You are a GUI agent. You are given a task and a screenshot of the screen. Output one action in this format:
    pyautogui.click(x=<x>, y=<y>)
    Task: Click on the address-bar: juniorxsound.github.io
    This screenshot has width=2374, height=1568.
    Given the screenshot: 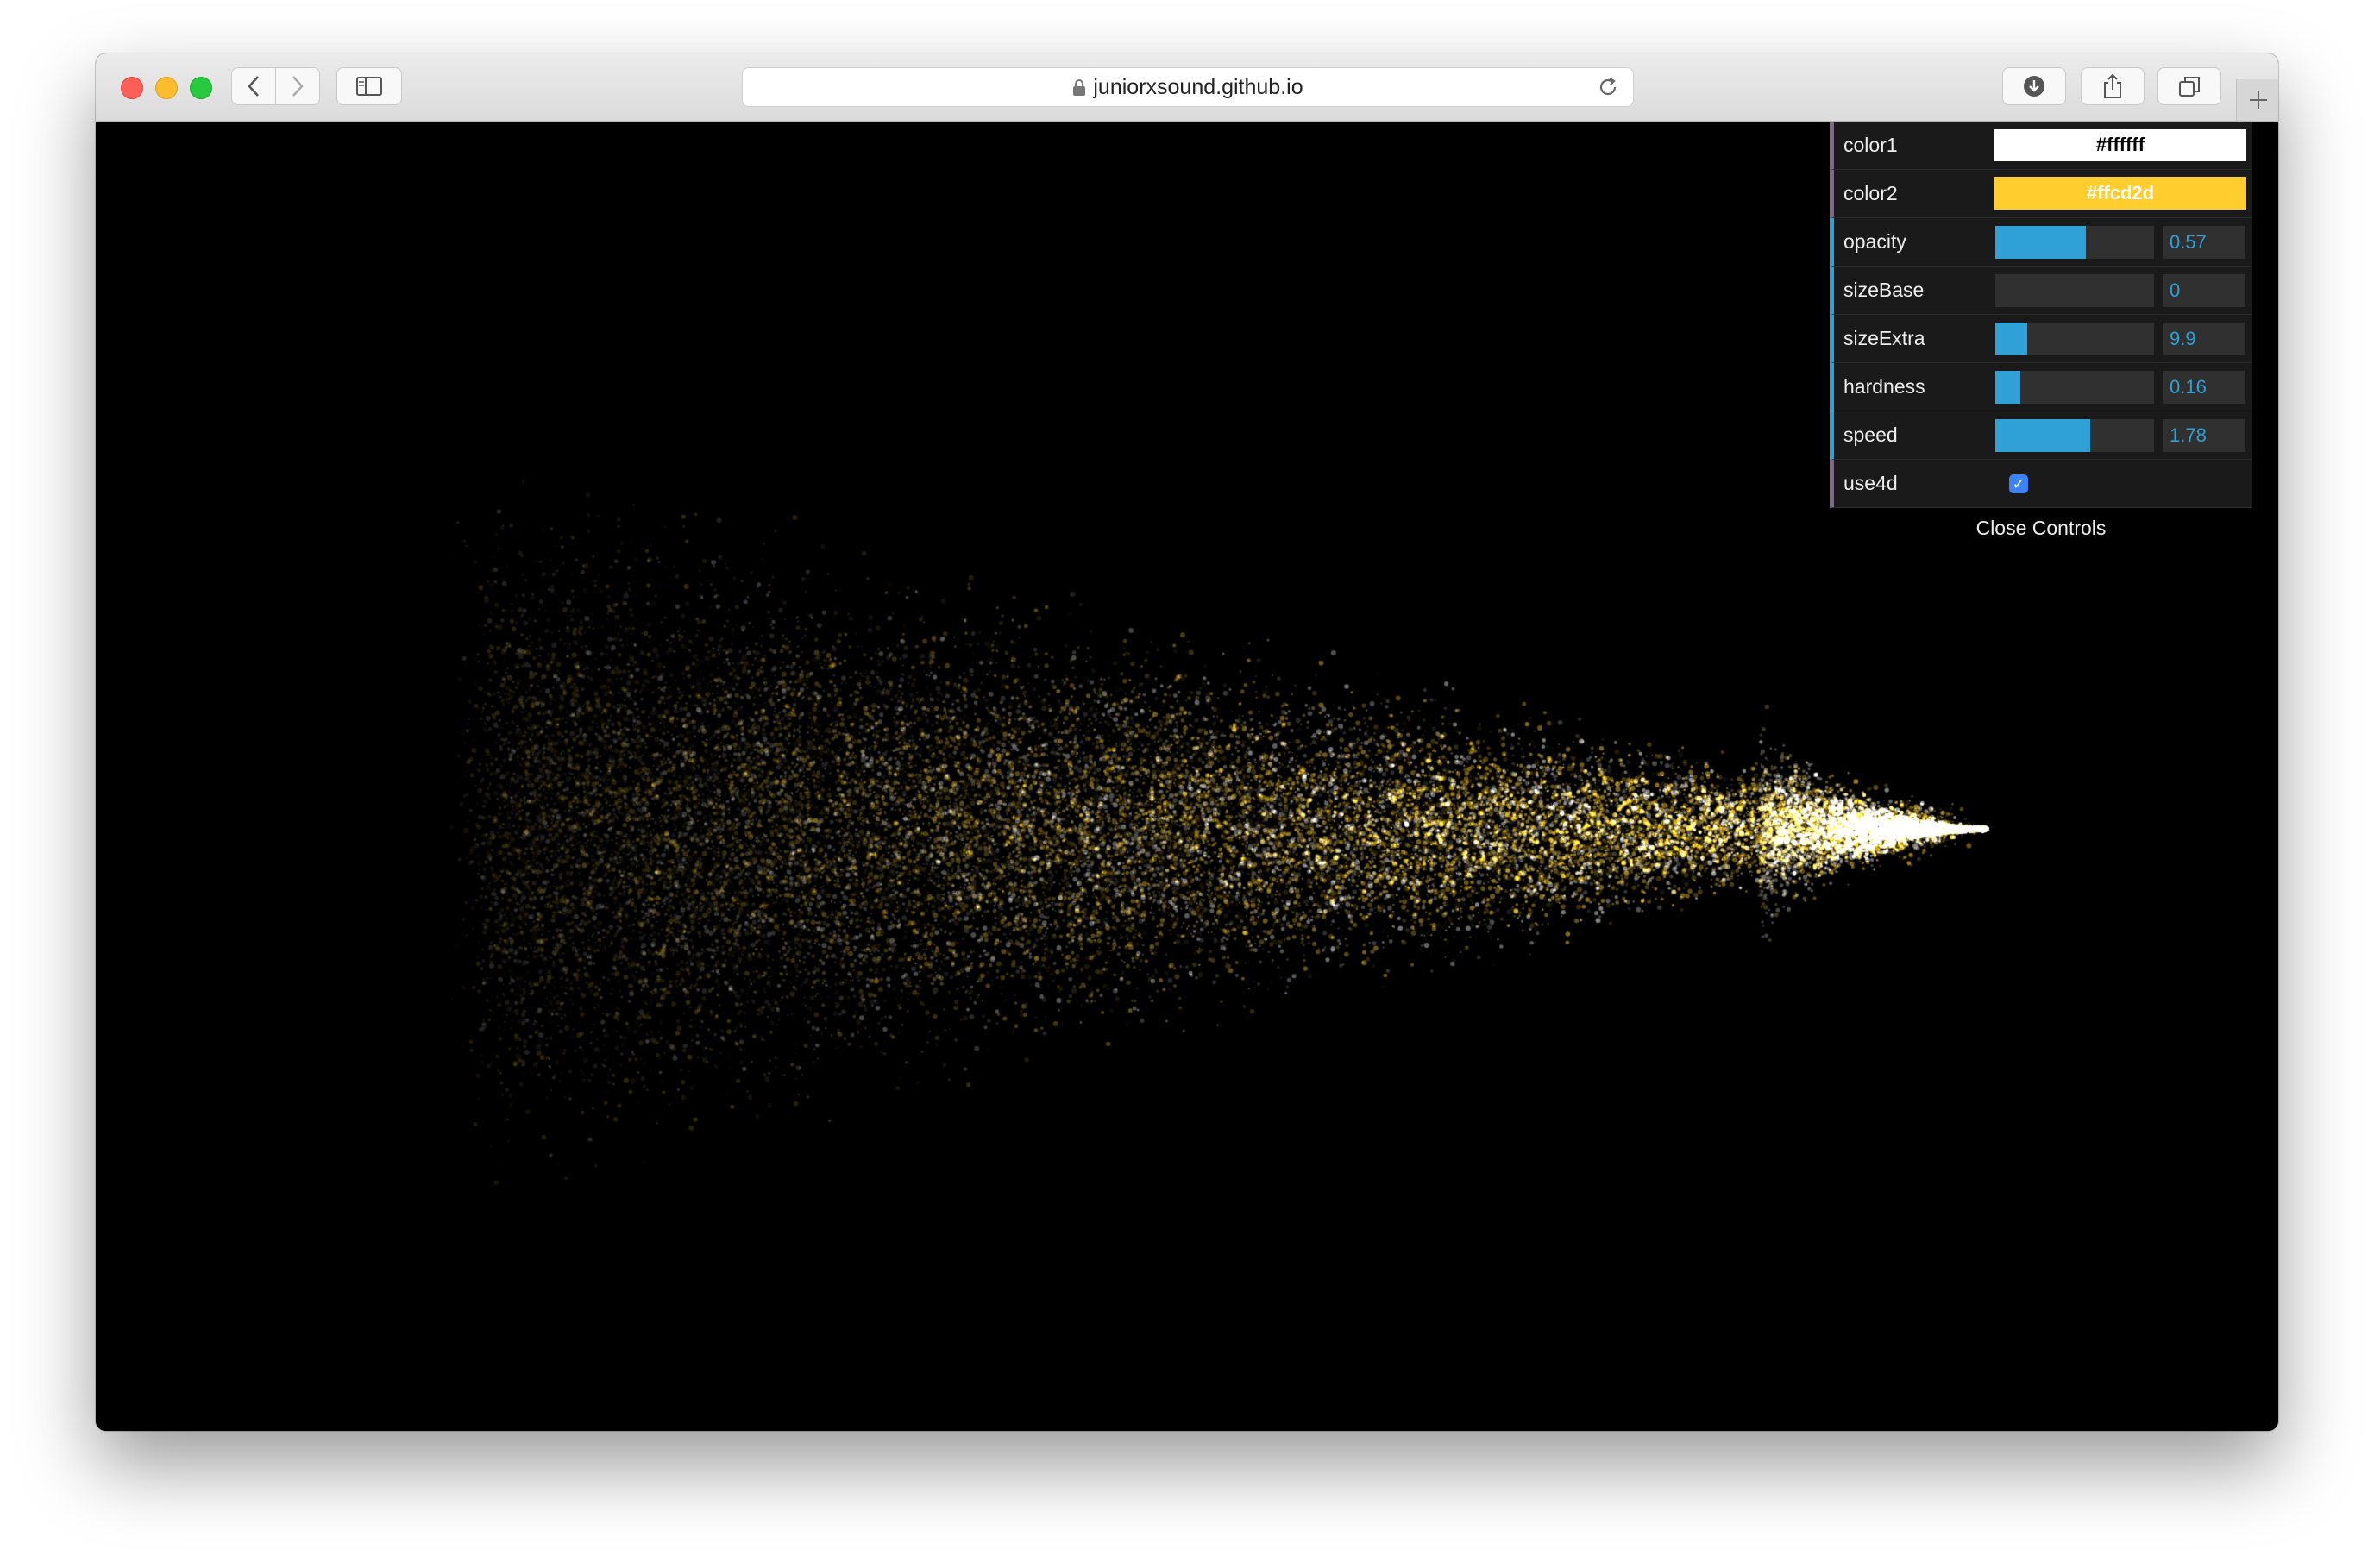 What is the action you would take?
    pyautogui.click(x=1188, y=87)
    